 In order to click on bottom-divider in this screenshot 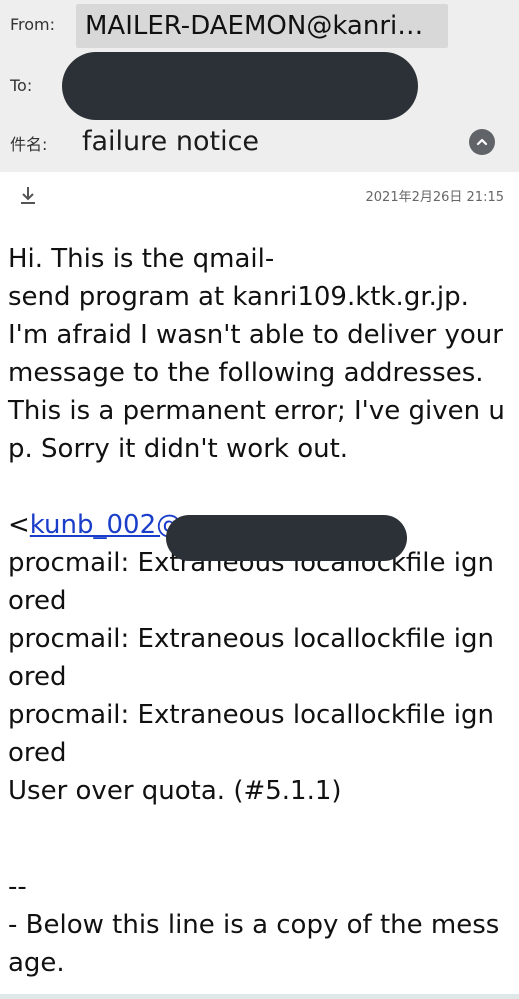, I will do `click(259, 996)`.